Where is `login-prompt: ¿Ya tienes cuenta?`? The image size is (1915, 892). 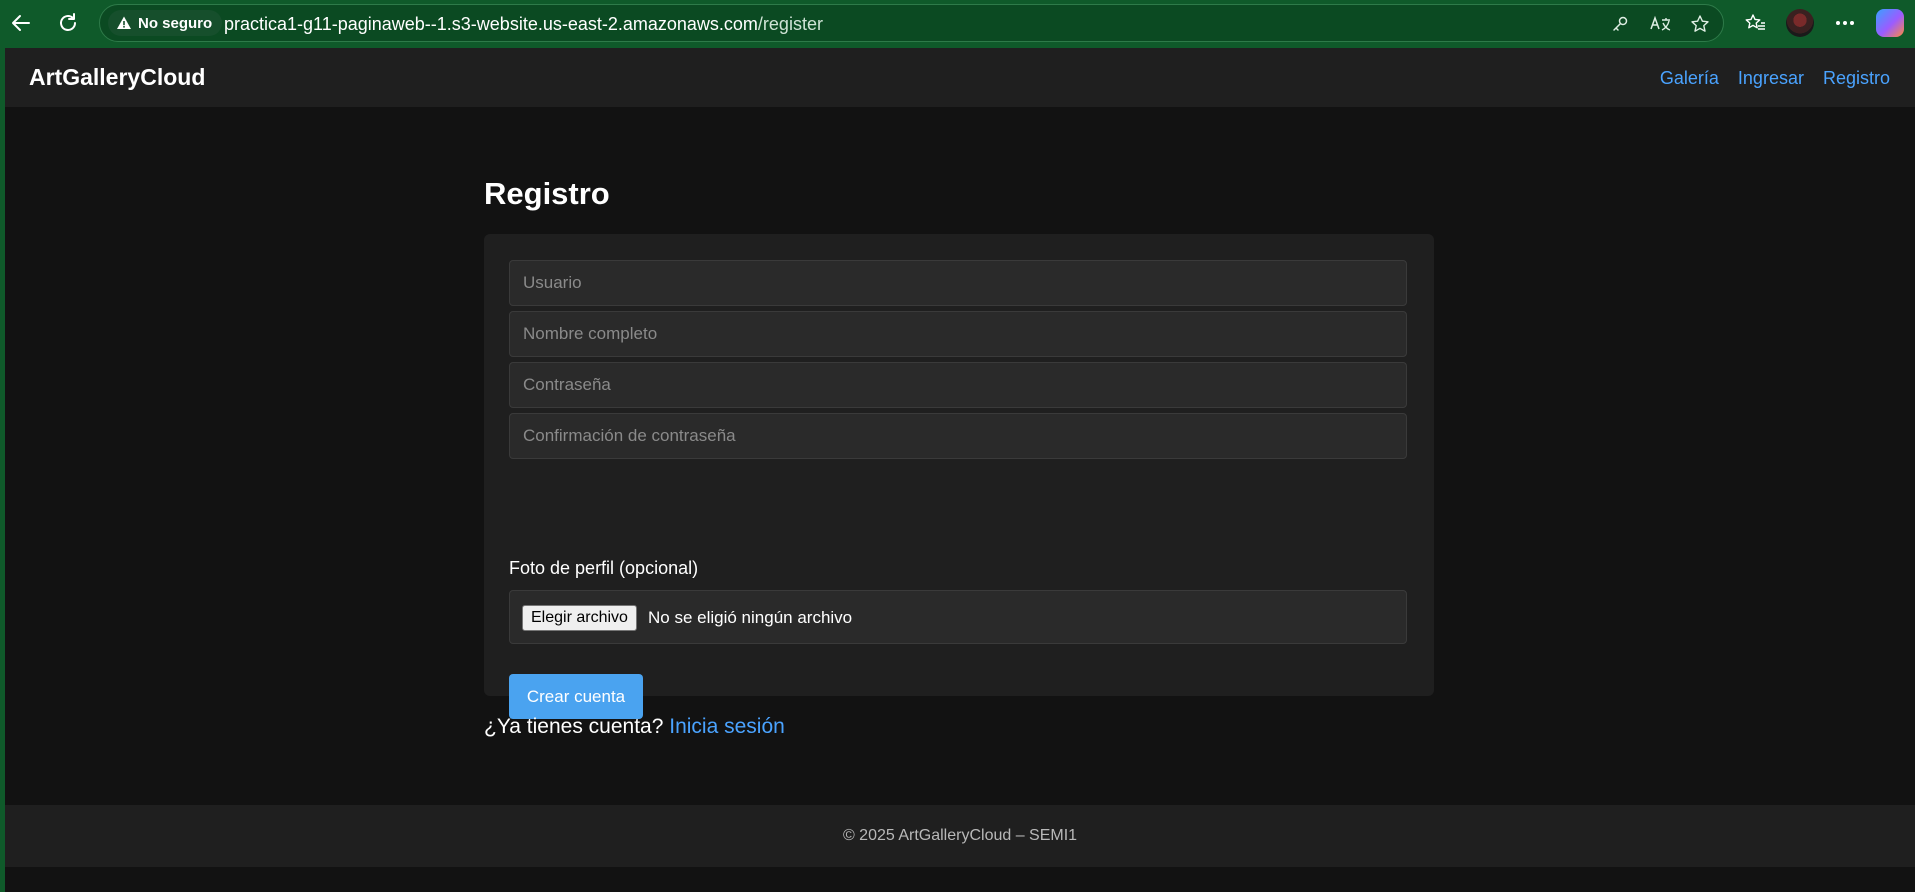
login-prompt: ¿Ya tienes cuenta? is located at coordinates (574, 726).